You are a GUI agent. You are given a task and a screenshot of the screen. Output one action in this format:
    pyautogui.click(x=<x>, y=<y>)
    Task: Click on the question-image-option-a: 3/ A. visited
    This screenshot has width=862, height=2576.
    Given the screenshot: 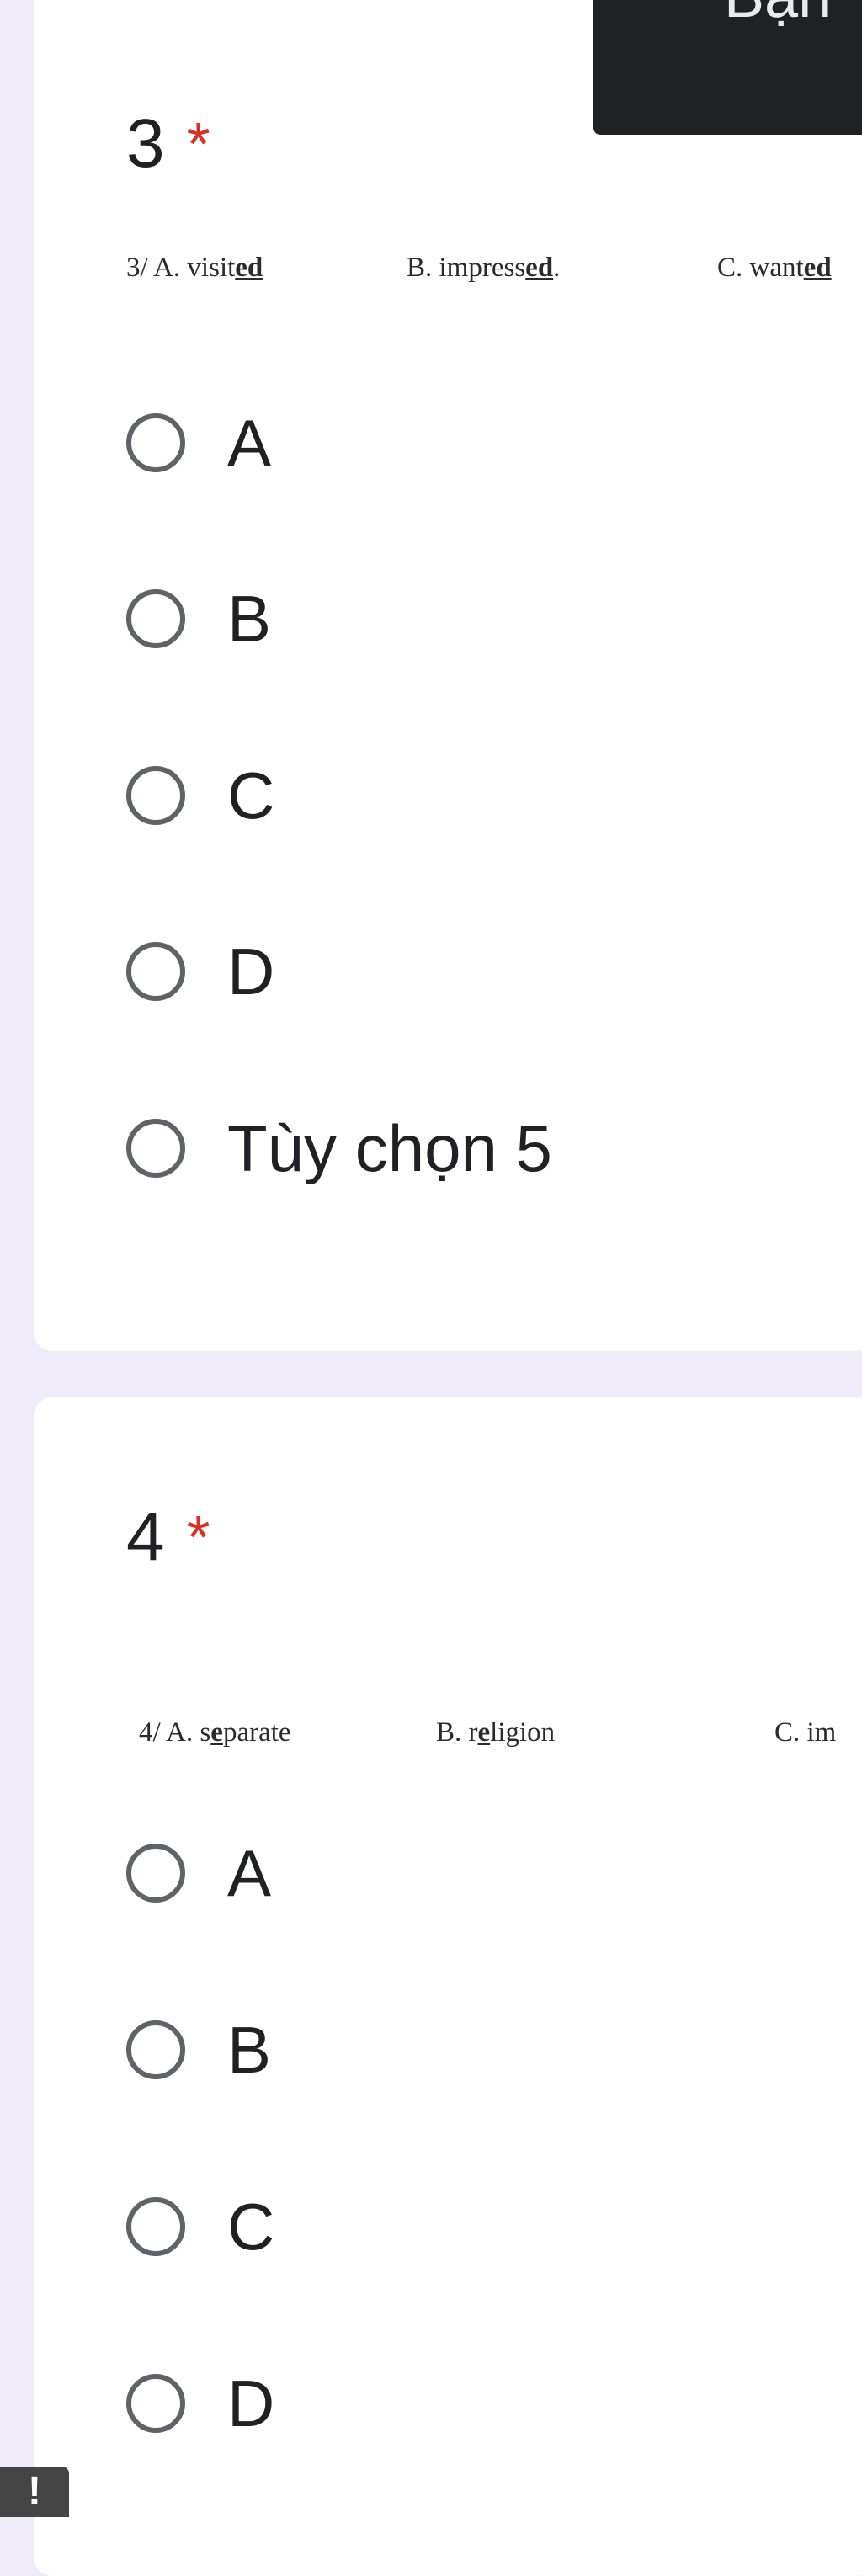 What is the action you would take?
    pyautogui.click(x=194, y=268)
    